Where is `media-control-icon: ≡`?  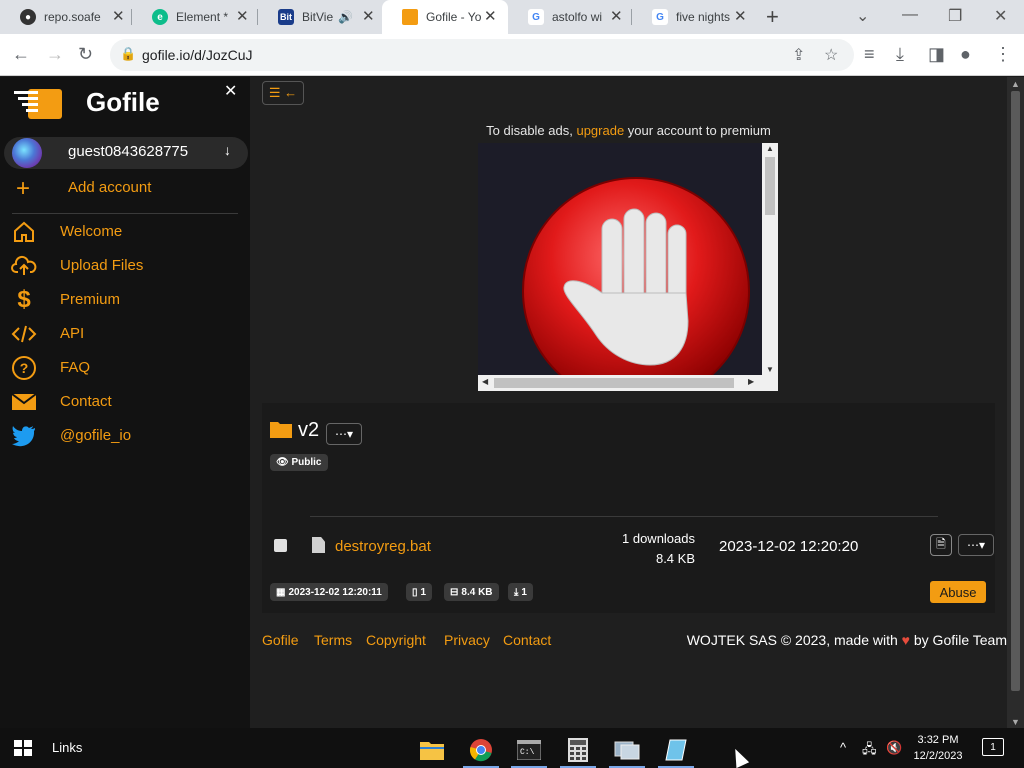 media-control-icon: ≡ is located at coordinates (869, 54).